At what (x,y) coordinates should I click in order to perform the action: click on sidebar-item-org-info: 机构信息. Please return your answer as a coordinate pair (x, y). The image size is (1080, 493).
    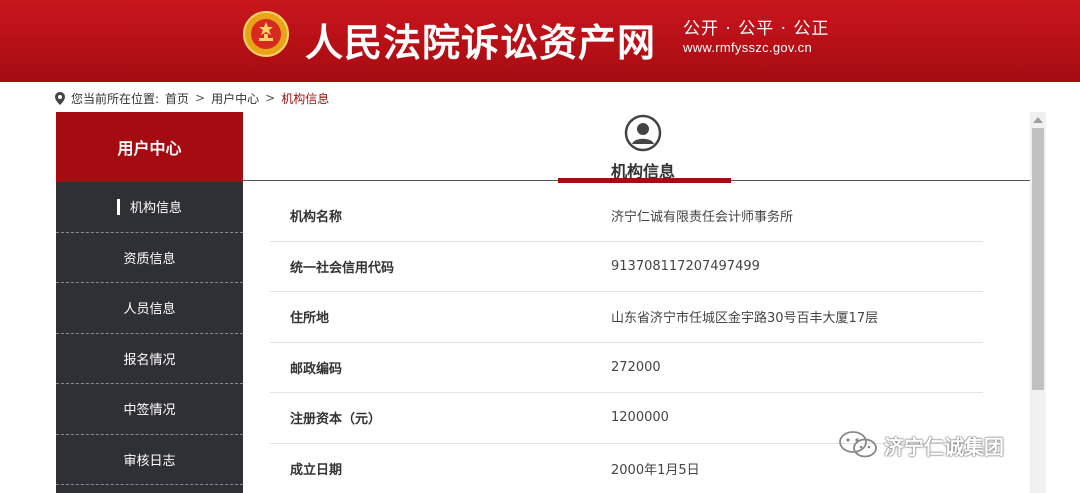
    Looking at the image, I should click on (149, 207).